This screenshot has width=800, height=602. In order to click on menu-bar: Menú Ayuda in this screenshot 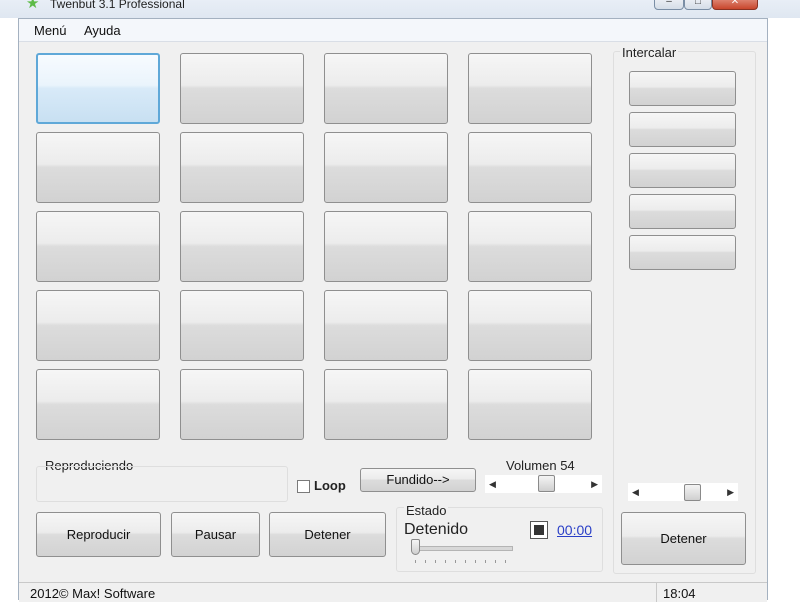, I will do `click(393, 30)`.